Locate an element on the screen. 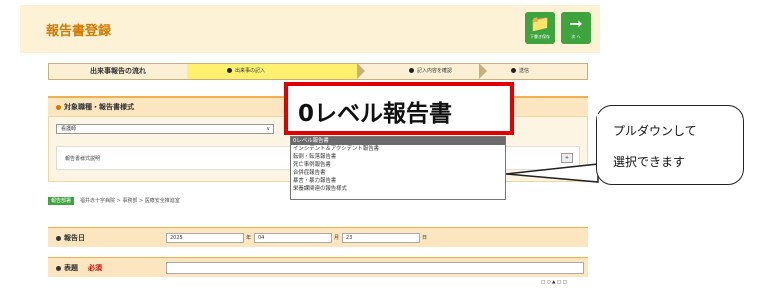 The width and height of the screenshot is (776, 299). balloon-tail is located at coordinates (552, 173).